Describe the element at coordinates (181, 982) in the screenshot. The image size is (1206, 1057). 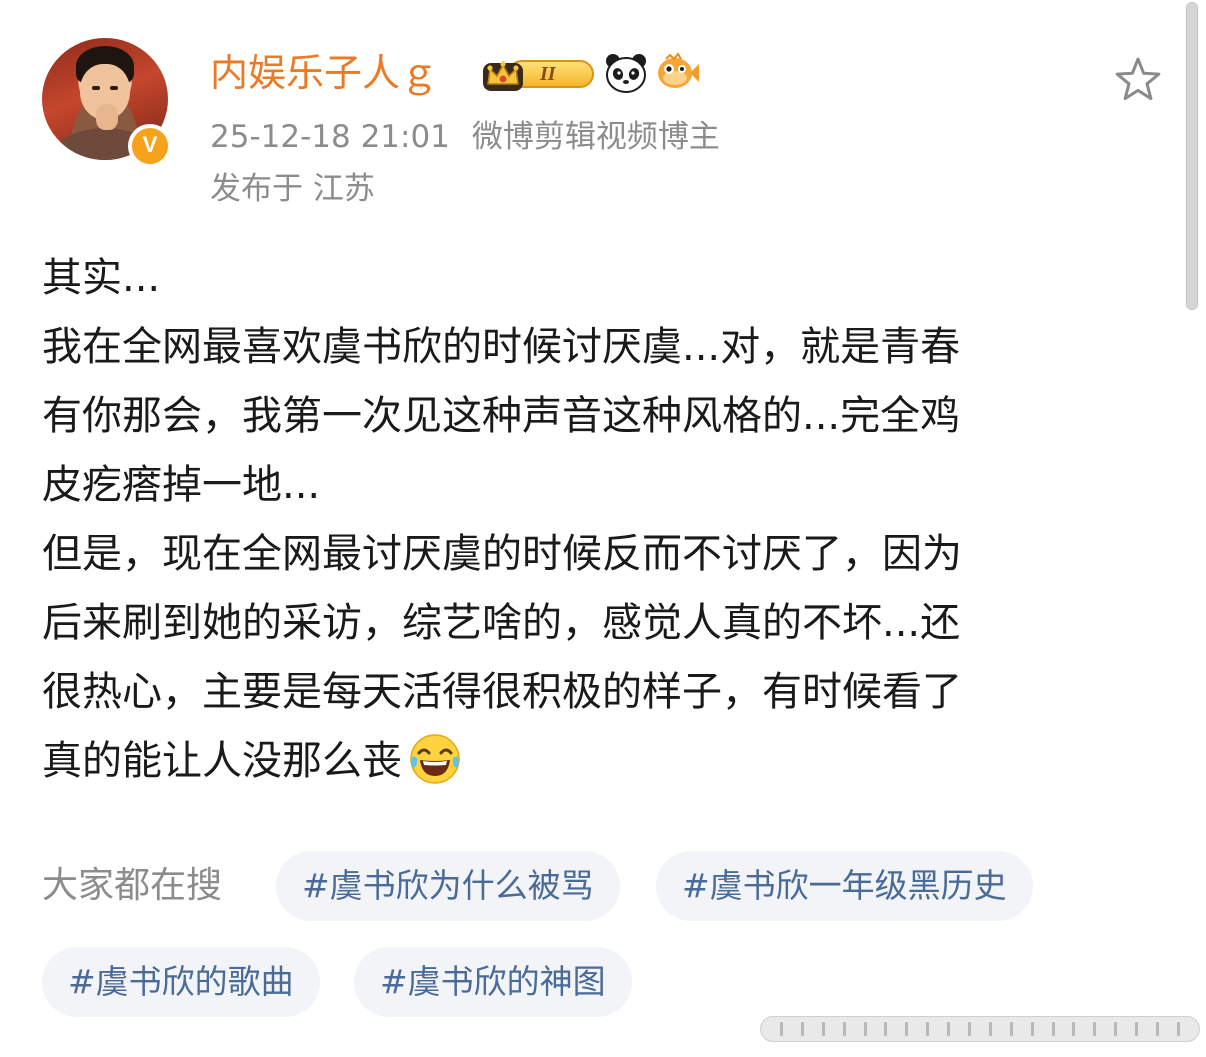
I see `hot-search-tag: #虞书欣的歌曲` at that location.